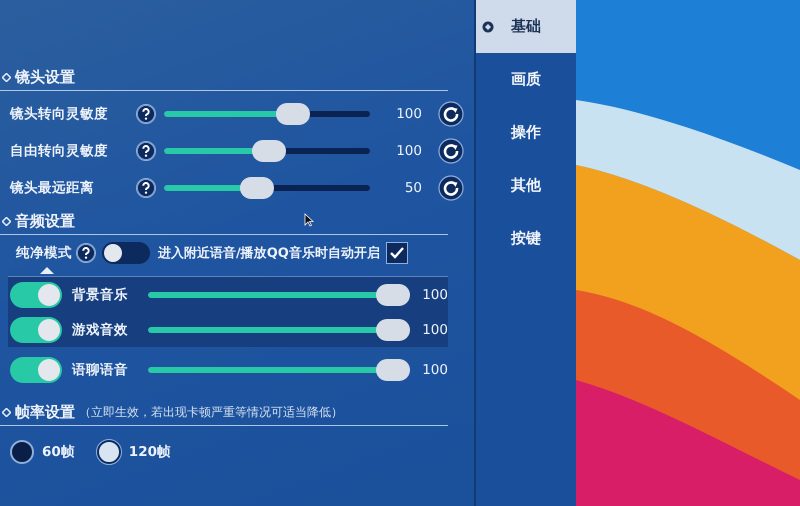  I want to click on setting-label: 自由转向灵敏度, so click(59, 151).